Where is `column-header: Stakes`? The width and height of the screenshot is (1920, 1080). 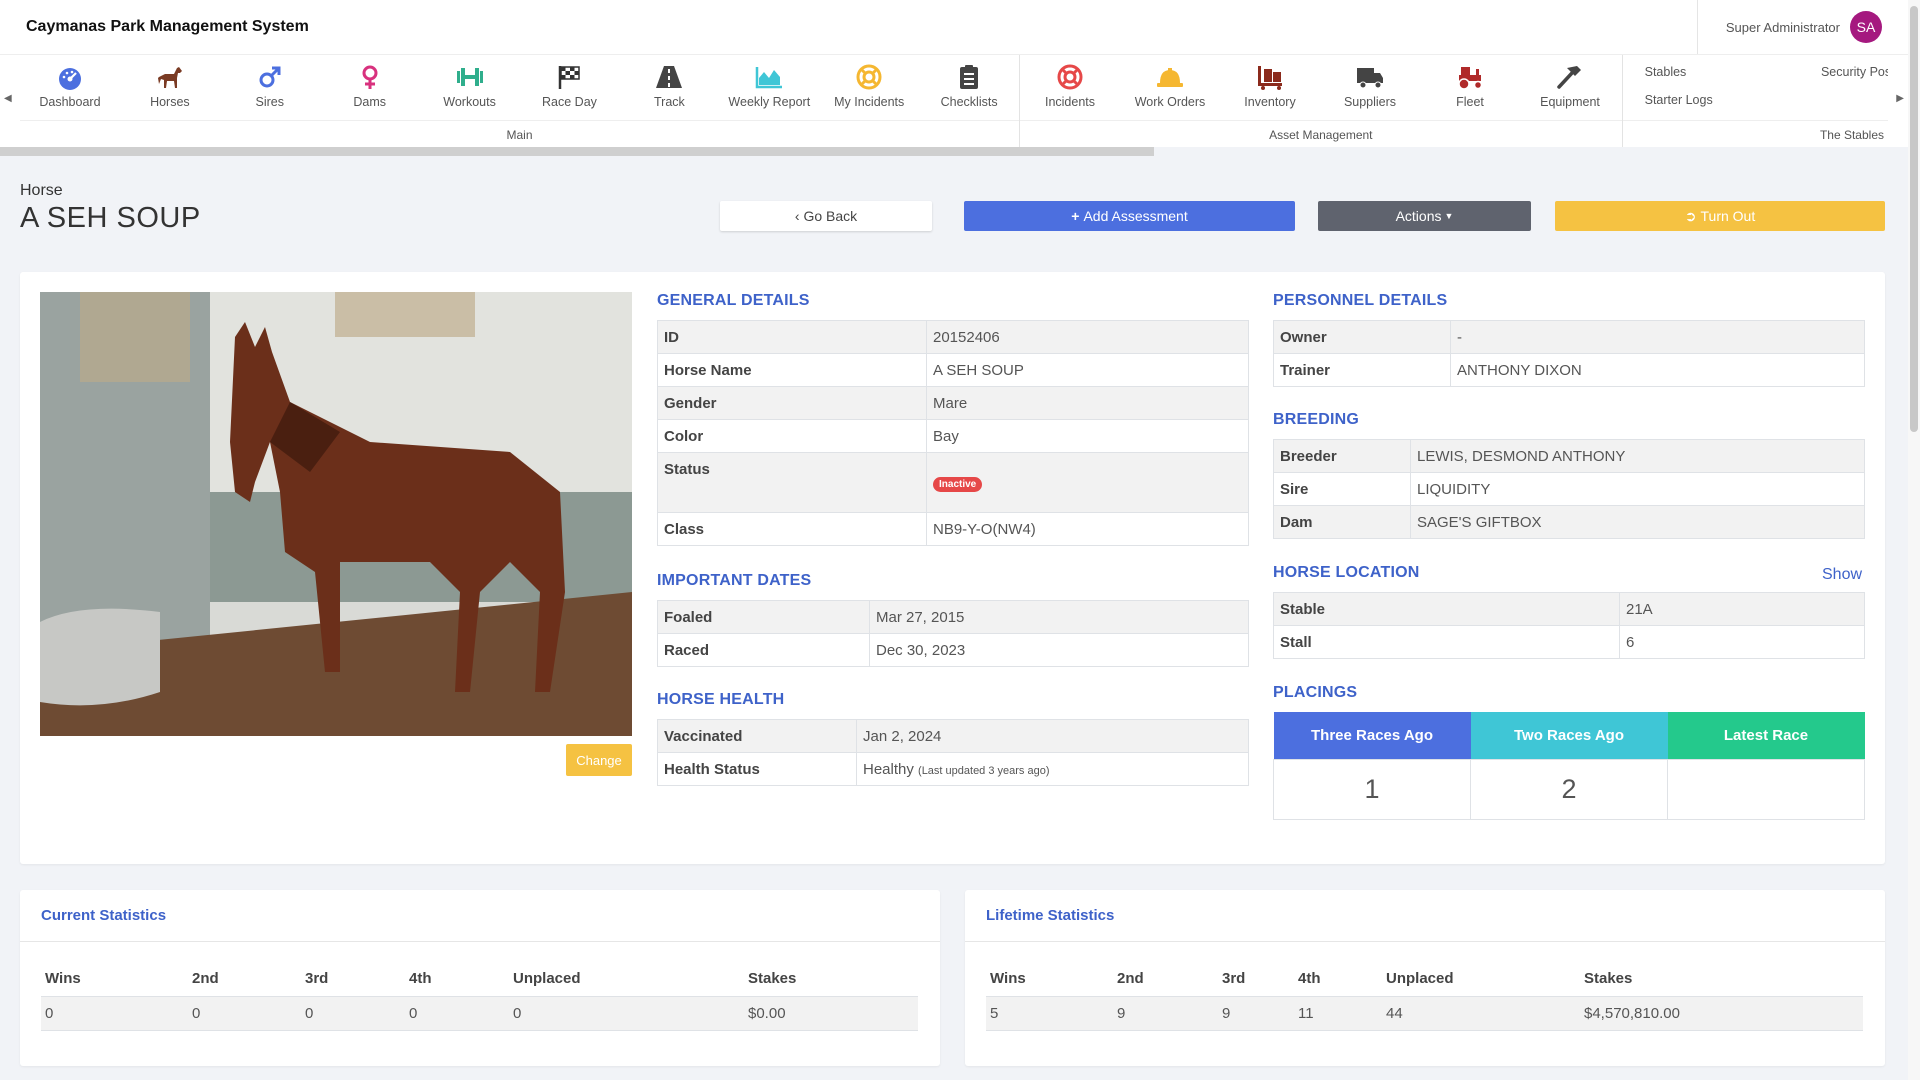
column-header: Stakes is located at coordinates (831, 979).